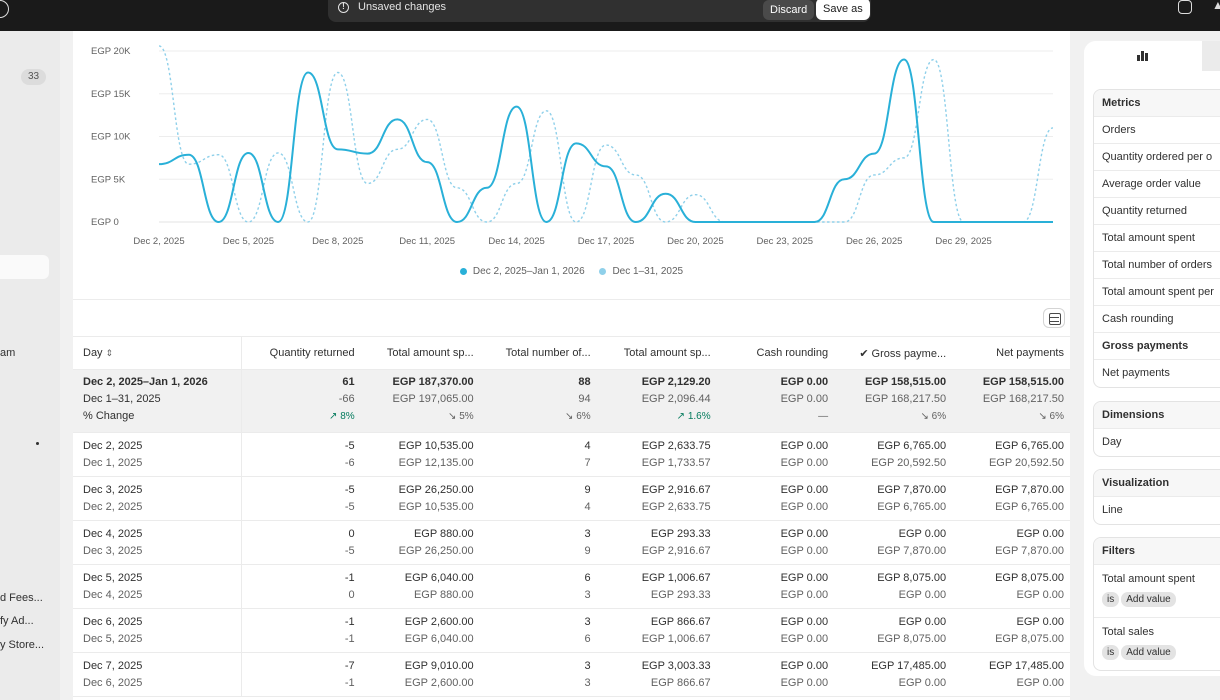 This screenshot has height=700, width=1220. What do you see at coordinates (1157, 373) in the screenshot?
I see `metric-item: Net payments` at bounding box center [1157, 373].